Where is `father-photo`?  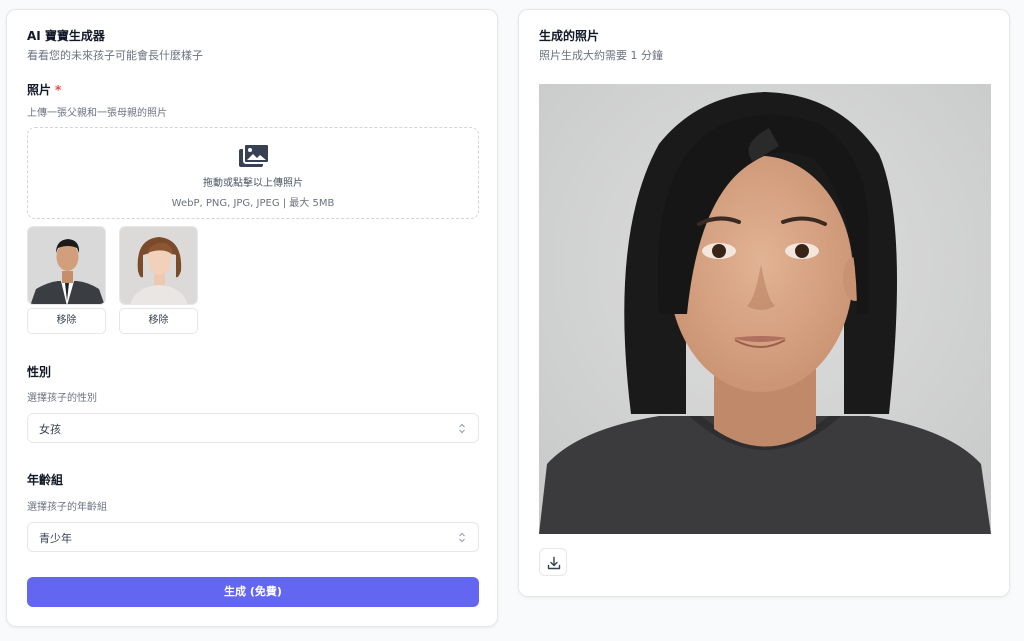 father-photo is located at coordinates (66, 265).